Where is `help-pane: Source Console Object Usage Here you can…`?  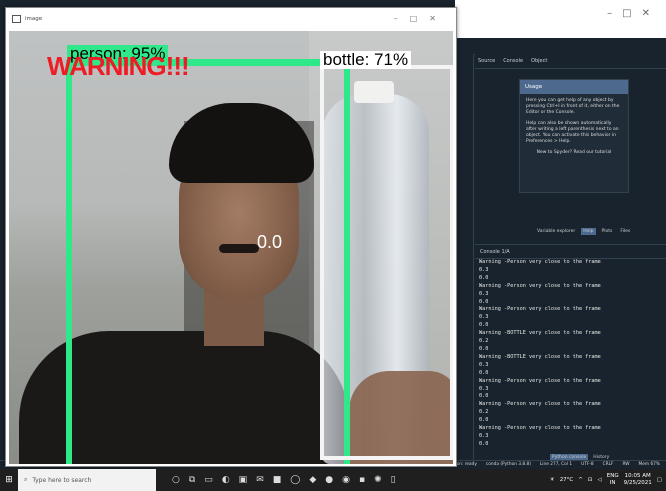
help-pane: Source Console Object Usage Here you can… is located at coordinates (570, 147).